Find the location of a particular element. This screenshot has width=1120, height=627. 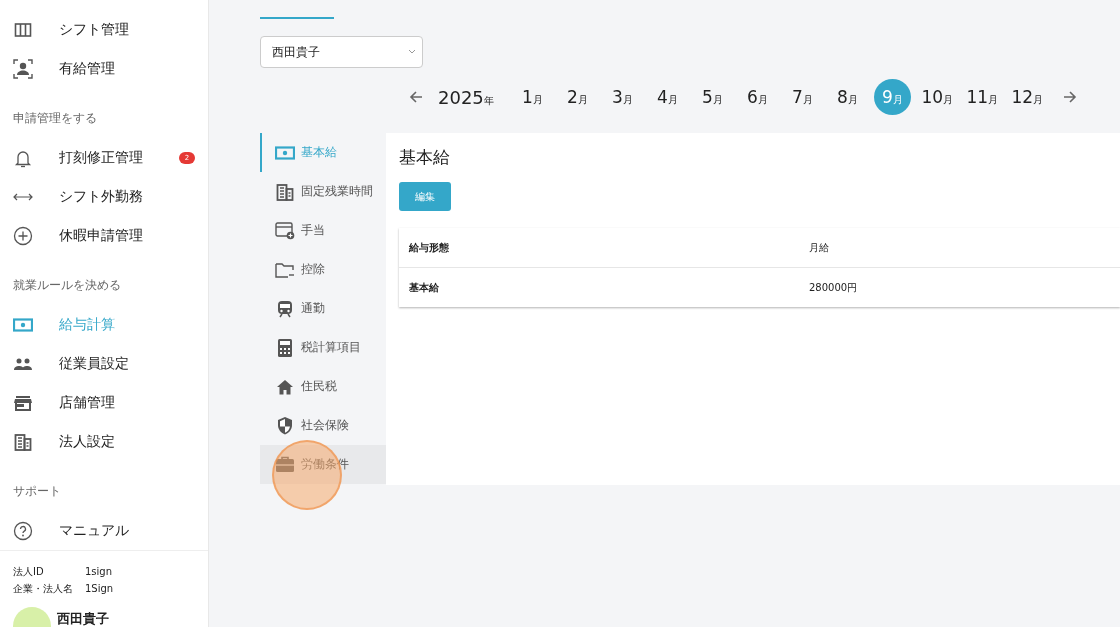

table-cell-text: 基本給 is located at coordinates (424, 287).